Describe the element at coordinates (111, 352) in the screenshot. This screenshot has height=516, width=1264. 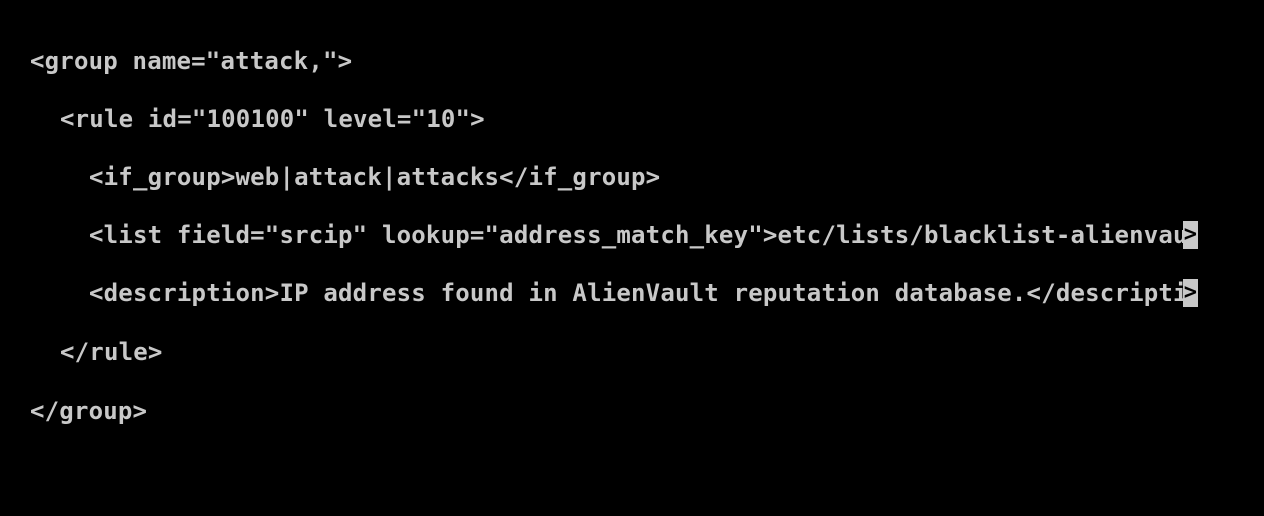
I see `code-line-rule-close: </rule>` at that location.